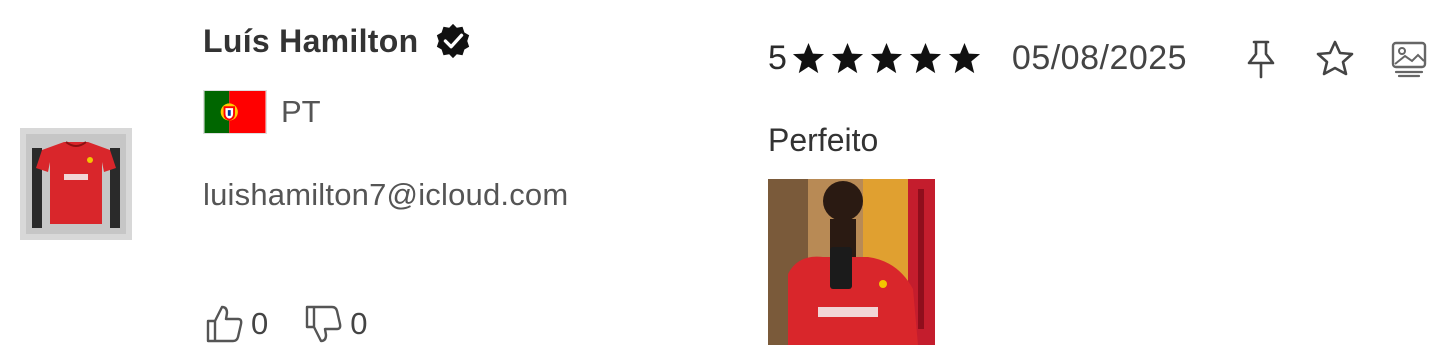 The image size is (1440, 355). I want to click on star-outline-icon, so click(1335, 59).